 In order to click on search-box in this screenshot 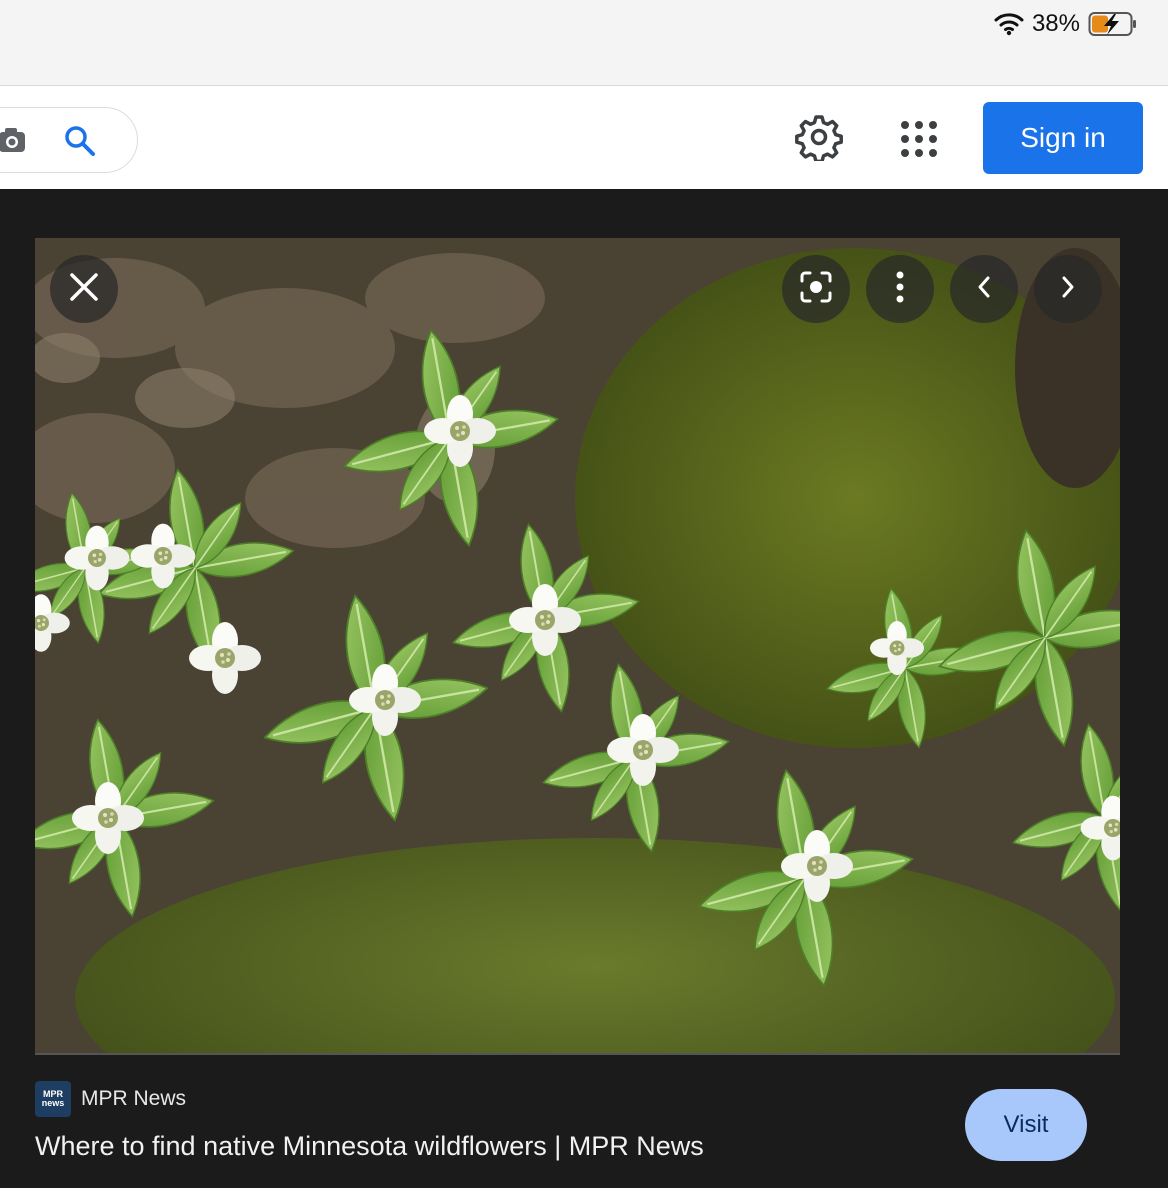, I will do `click(69, 140)`.